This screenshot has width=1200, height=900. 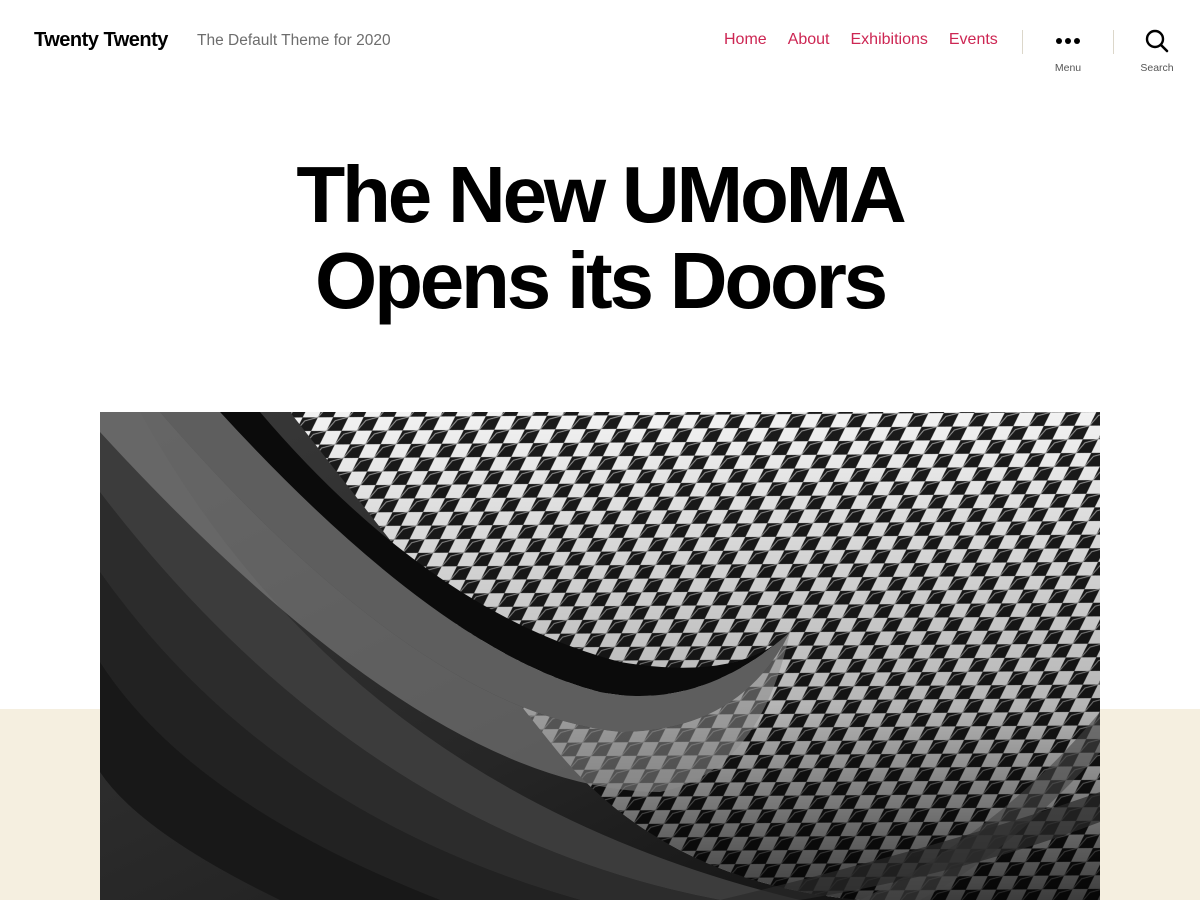 What do you see at coordinates (1068, 68) in the screenshot?
I see `menu-toggle-label: Menu` at bounding box center [1068, 68].